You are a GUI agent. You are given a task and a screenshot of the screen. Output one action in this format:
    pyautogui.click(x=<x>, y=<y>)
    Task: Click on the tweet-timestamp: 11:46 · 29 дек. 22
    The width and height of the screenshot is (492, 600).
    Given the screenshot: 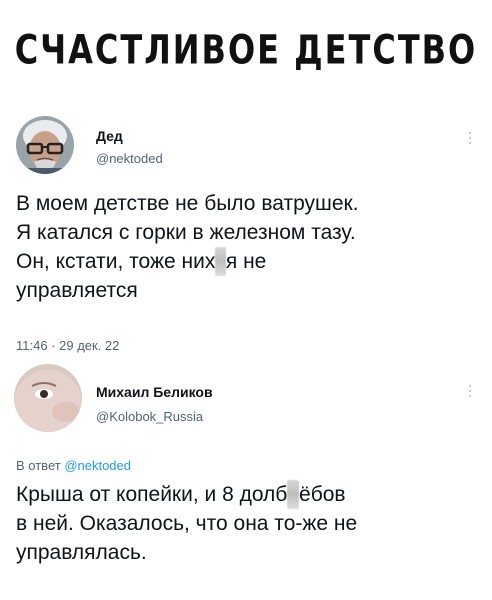 What is the action you would take?
    pyautogui.click(x=67, y=345)
    